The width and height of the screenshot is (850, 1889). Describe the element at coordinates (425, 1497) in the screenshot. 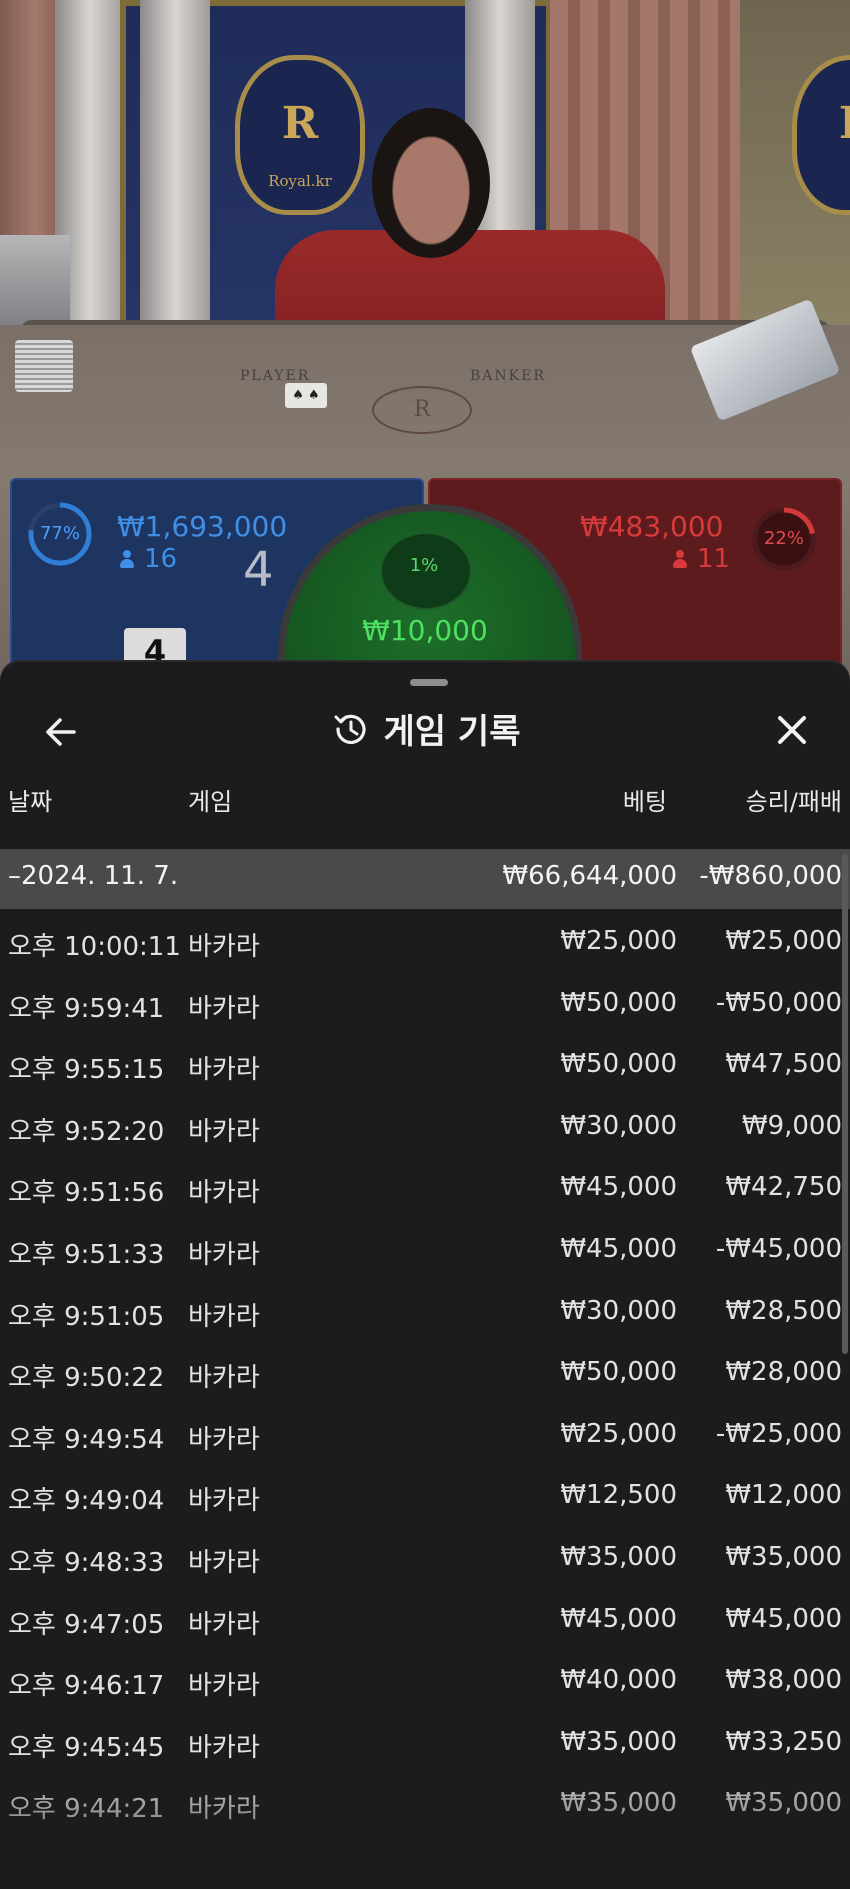

I see `history-row: 오후 9:49:04 바카라 ₩12,500 ₩12,000` at that location.